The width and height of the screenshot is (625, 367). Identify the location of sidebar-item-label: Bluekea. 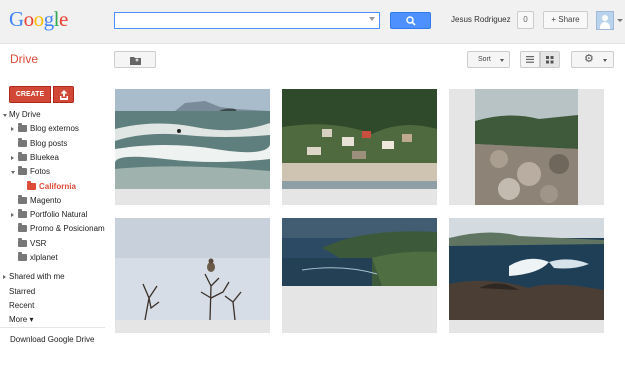
(44, 157).